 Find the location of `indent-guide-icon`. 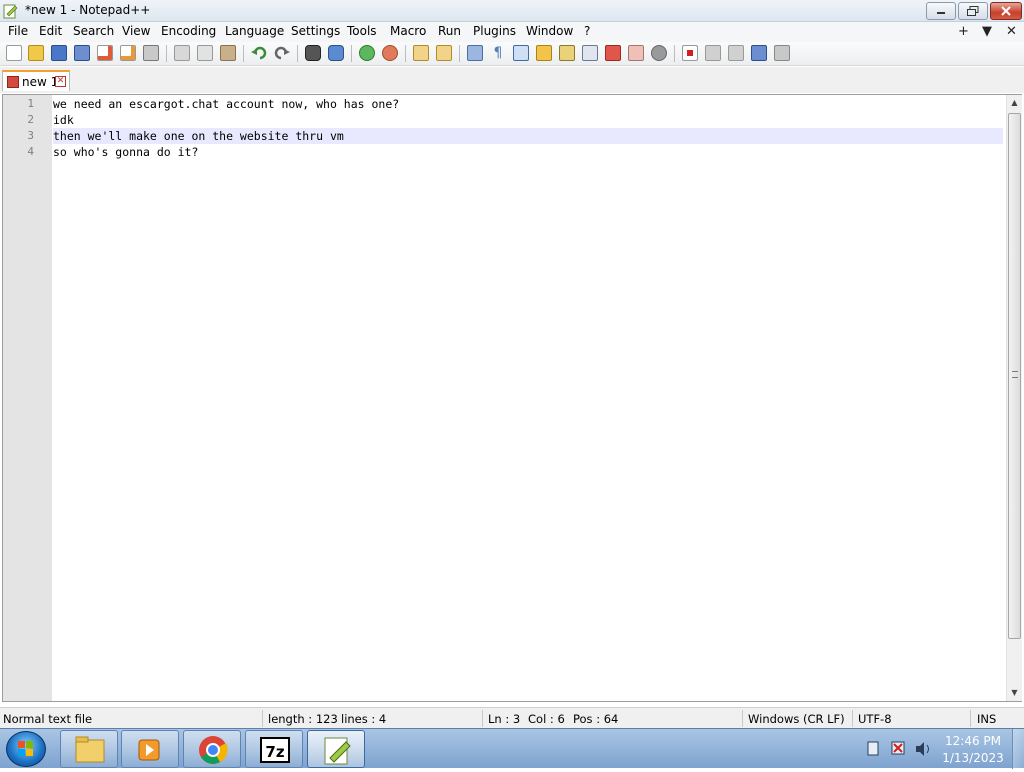

indent-guide-icon is located at coordinates (521, 53).